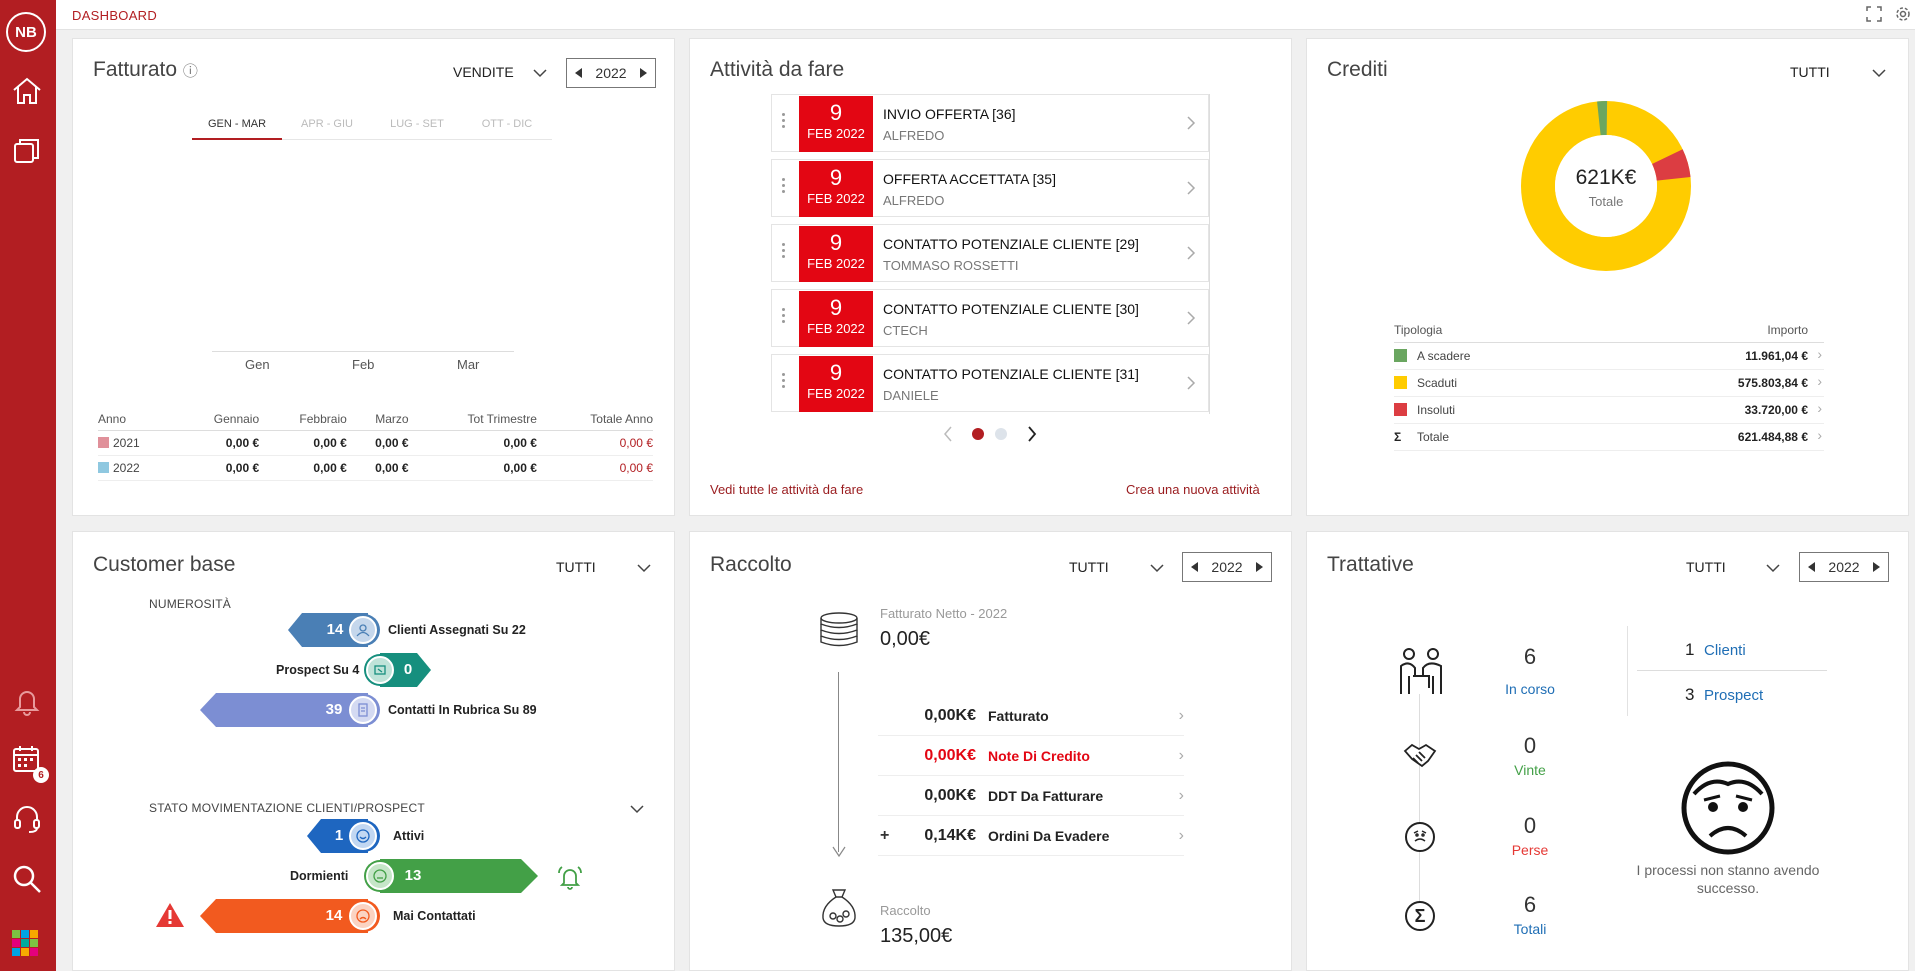 The height and width of the screenshot is (971, 1915). I want to click on totali-label: Totali, so click(1530, 929).